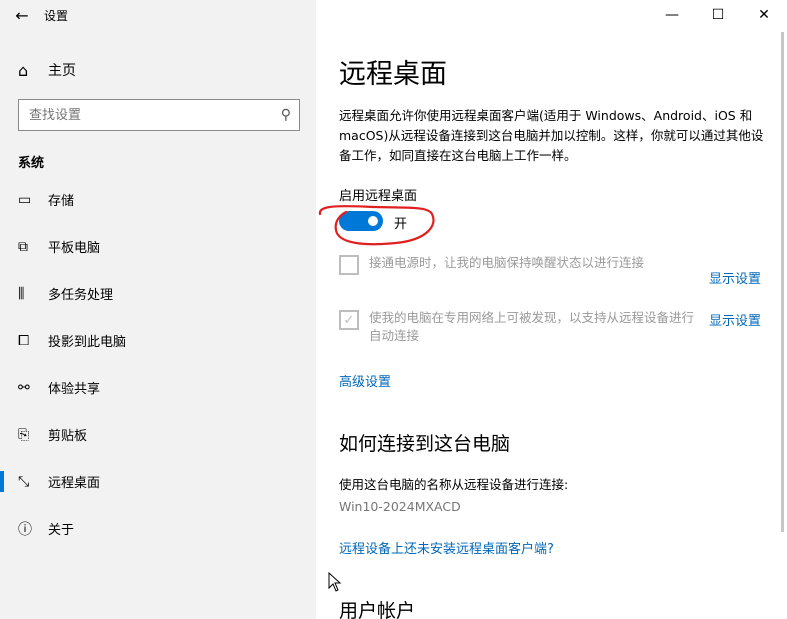  Describe the element at coordinates (155, 115) in the screenshot. I see `search-input` at that location.